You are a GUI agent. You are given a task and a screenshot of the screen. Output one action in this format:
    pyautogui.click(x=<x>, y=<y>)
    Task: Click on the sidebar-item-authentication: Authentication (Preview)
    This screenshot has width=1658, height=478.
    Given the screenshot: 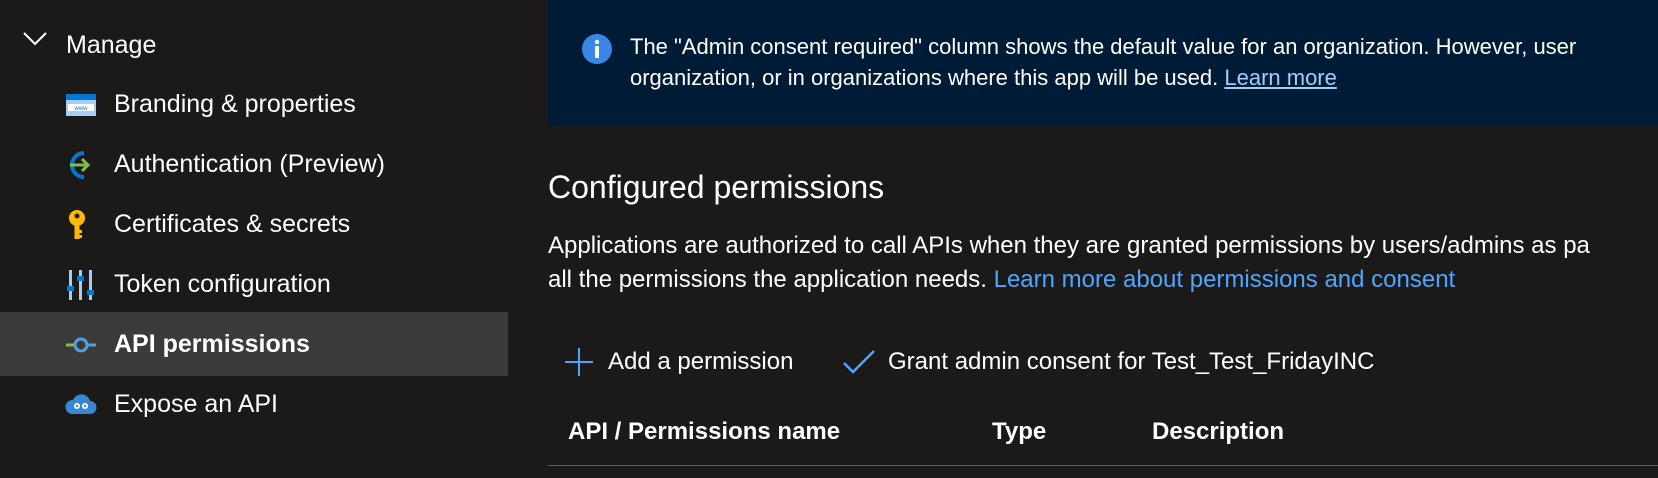 What is the action you would take?
    pyautogui.click(x=254, y=164)
    